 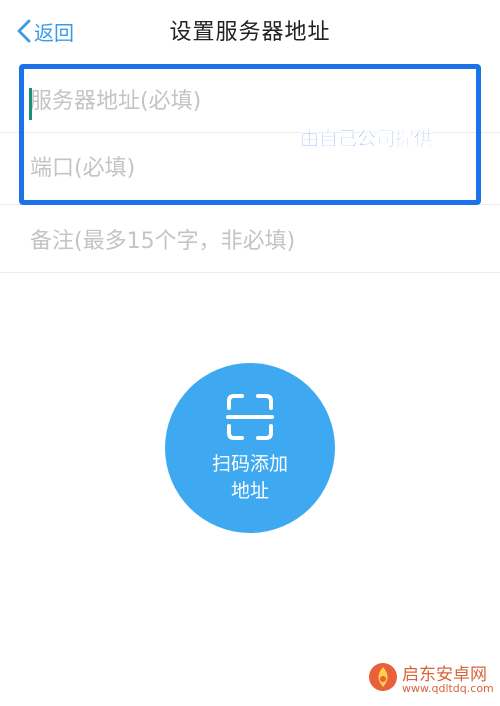 What do you see at coordinates (250, 101) in the screenshot?
I see `server-address-input` at bounding box center [250, 101].